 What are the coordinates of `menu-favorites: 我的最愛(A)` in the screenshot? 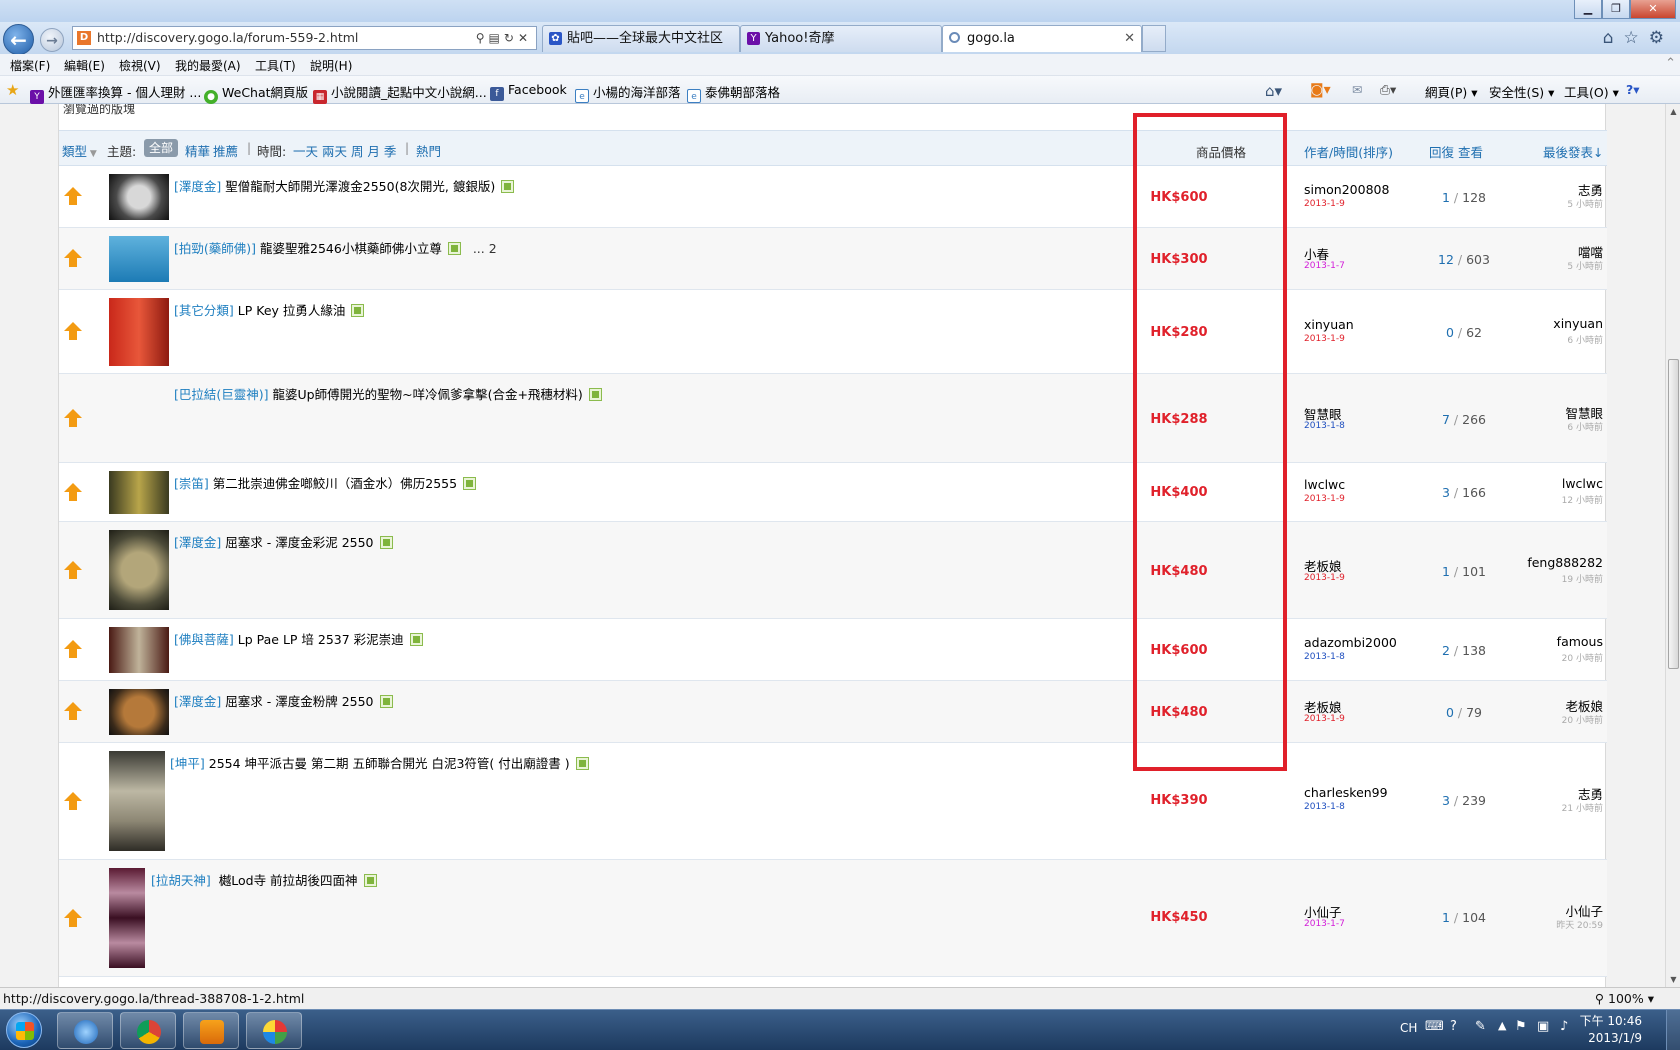 It's located at (208, 65).